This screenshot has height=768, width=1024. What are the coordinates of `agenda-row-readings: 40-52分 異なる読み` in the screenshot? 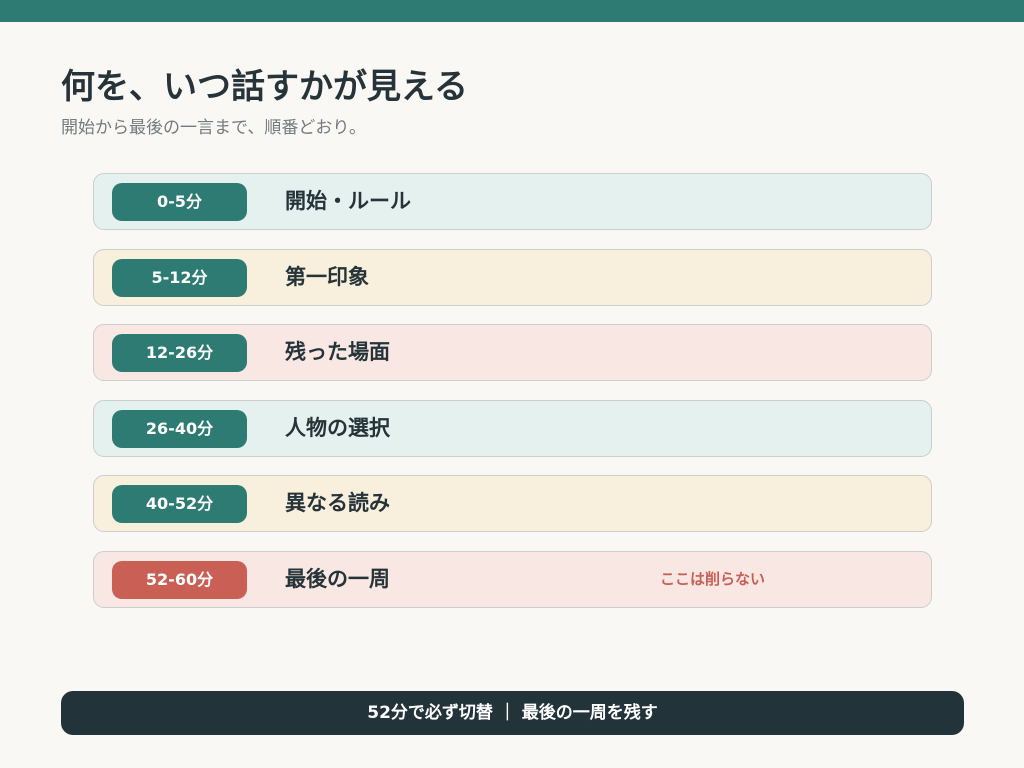 It's located at (512, 503).